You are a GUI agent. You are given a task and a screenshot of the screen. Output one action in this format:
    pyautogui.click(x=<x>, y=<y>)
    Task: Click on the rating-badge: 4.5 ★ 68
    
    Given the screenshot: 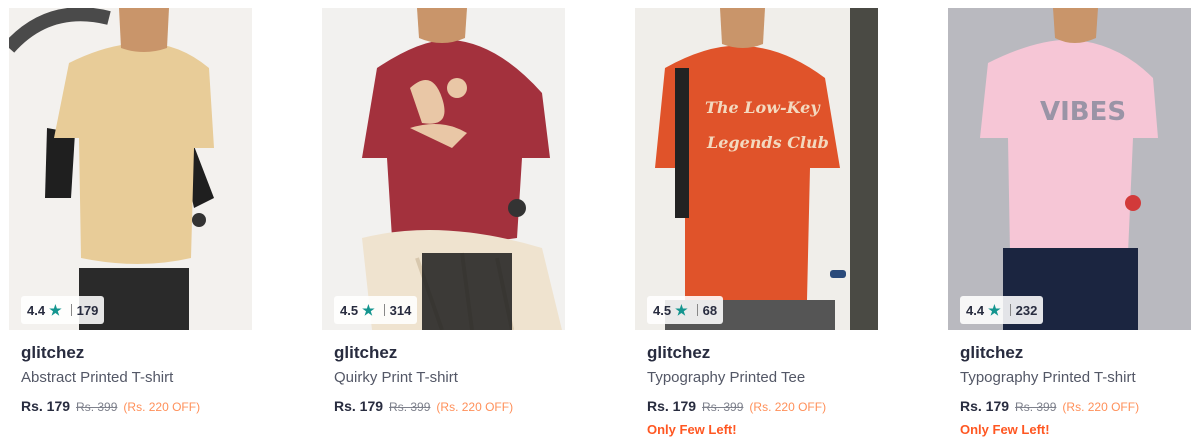 What is the action you would take?
    pyautogui.click(x=685, y=310)
    